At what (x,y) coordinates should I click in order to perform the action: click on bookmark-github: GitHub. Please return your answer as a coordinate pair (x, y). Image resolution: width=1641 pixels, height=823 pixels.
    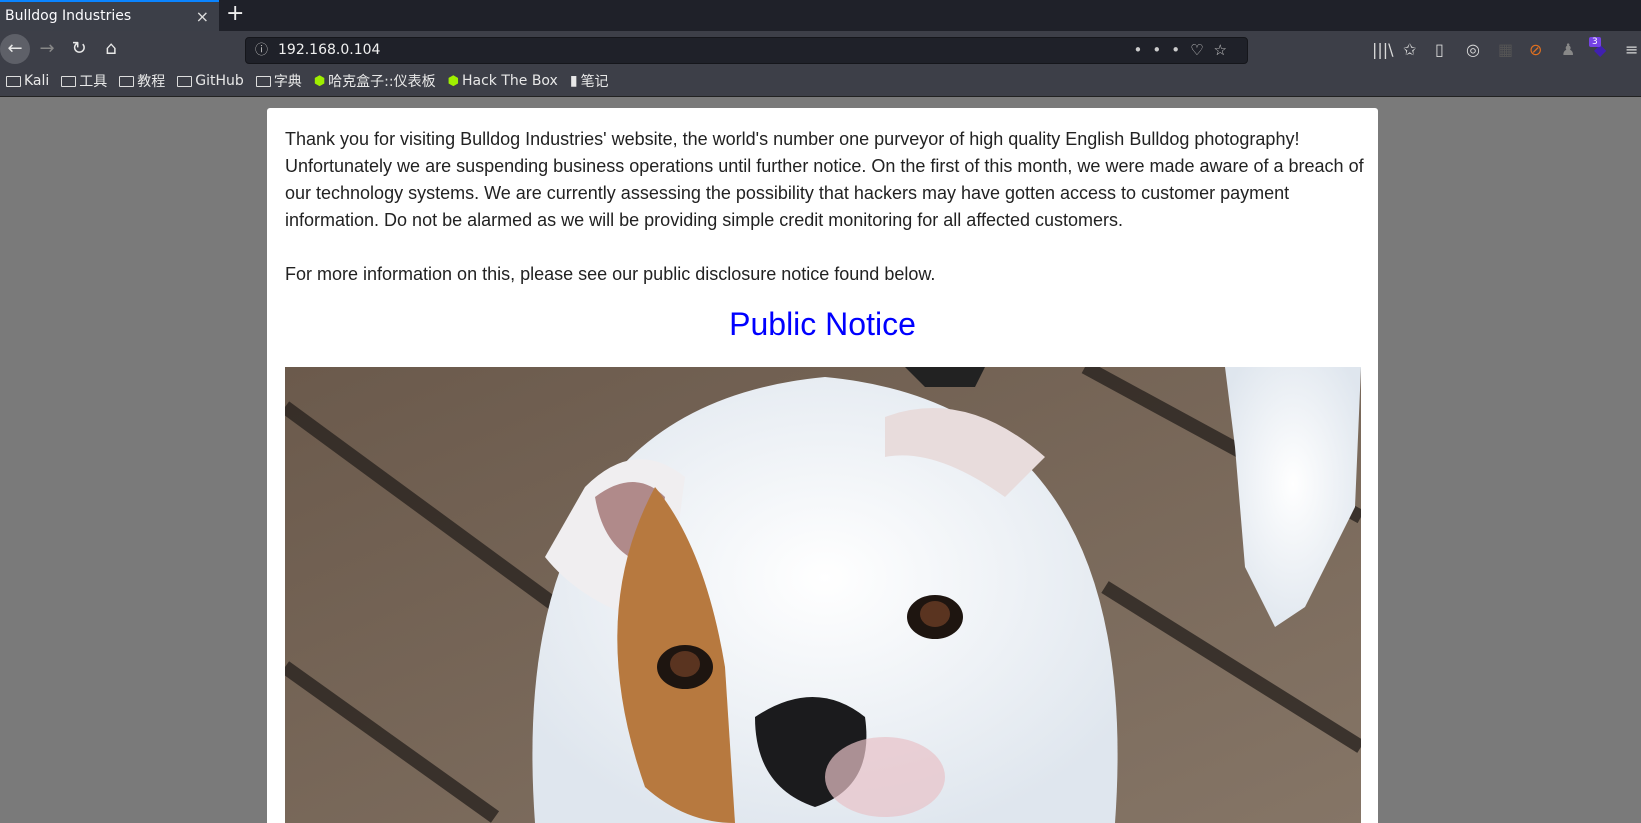
    Looking at the image, I should click on (210, 81).